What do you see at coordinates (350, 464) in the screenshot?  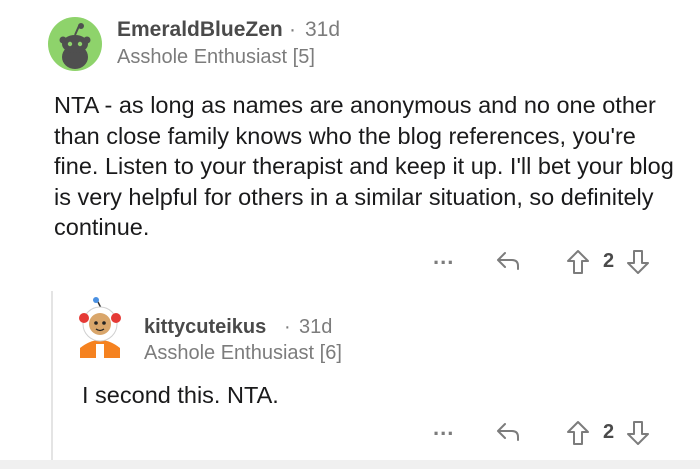 I see `bottom-divider` at bounding box center [350, 464].